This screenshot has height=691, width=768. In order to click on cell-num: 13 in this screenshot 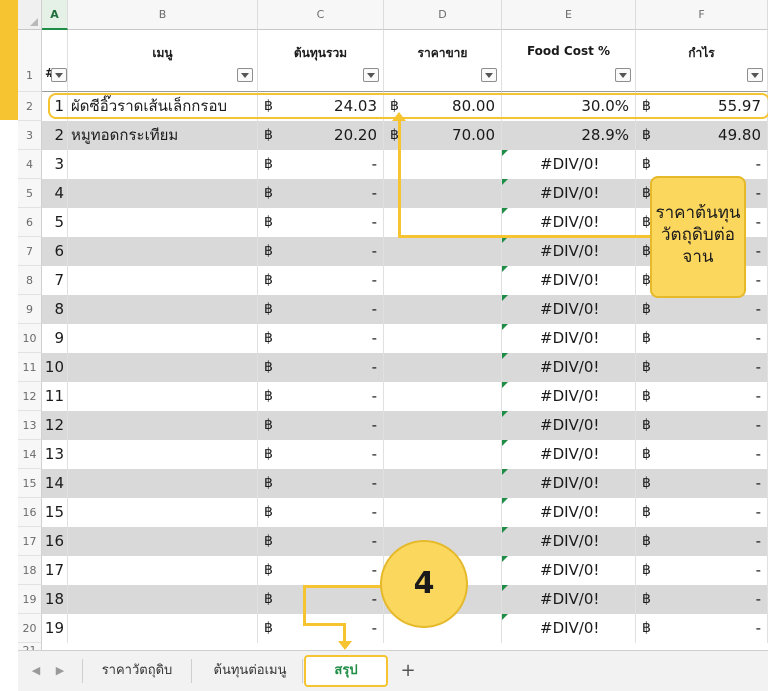, I will do `click(55, 454)`.